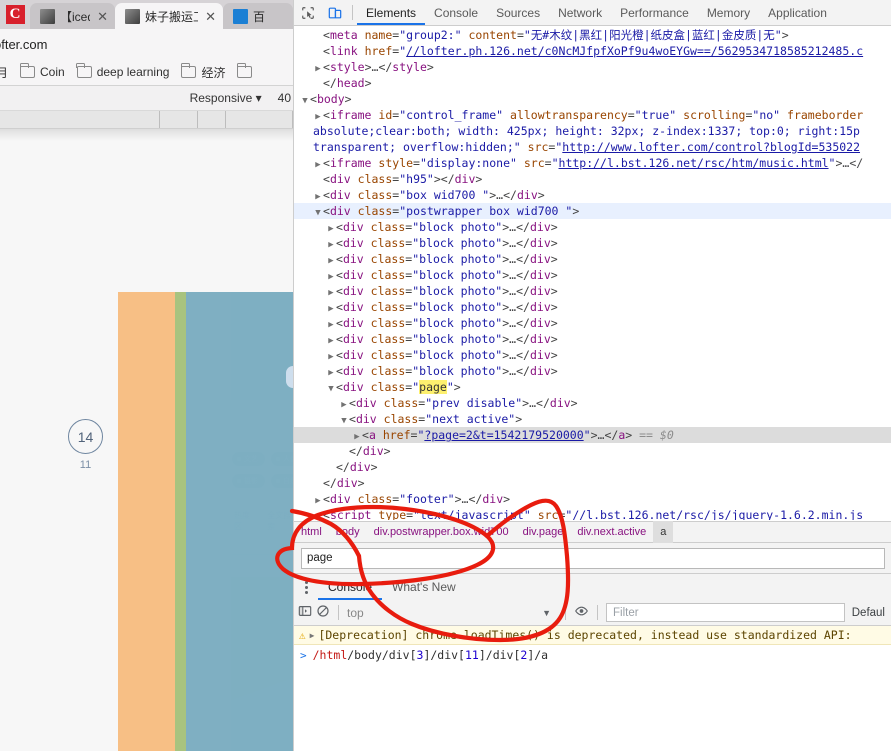  I want to click on tab-application: Application, so click(797, 12).